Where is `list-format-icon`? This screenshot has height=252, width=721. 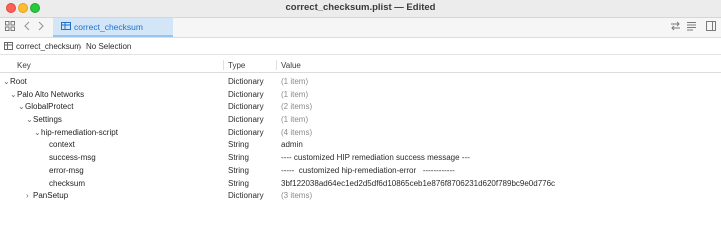
list-format-icon is located at coordinates (691, 28).